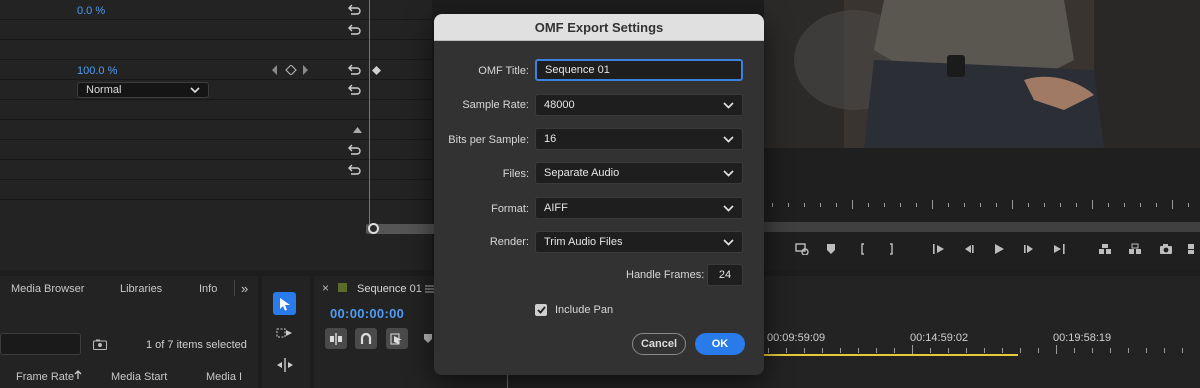  What do you see at coordinates (369, 114) in the screenshot?
I see `playhead-line` at bounding box center [369, 114].